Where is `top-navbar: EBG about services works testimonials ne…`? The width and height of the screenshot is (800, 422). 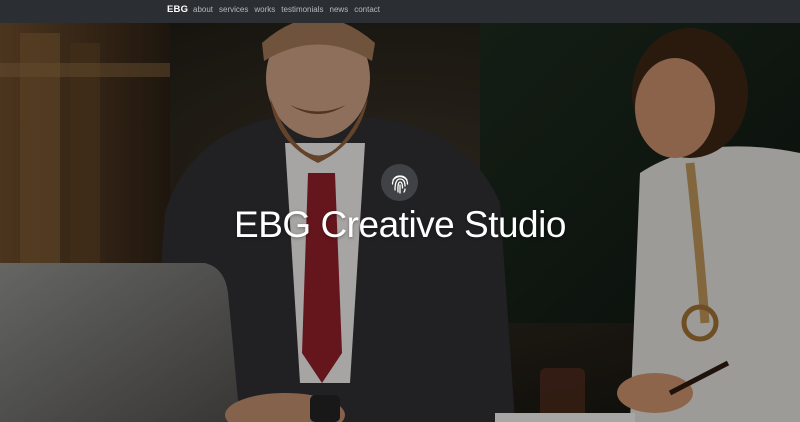 top-navbar: EBG about services works testimonials ne… is located at coordinates (400, 11).